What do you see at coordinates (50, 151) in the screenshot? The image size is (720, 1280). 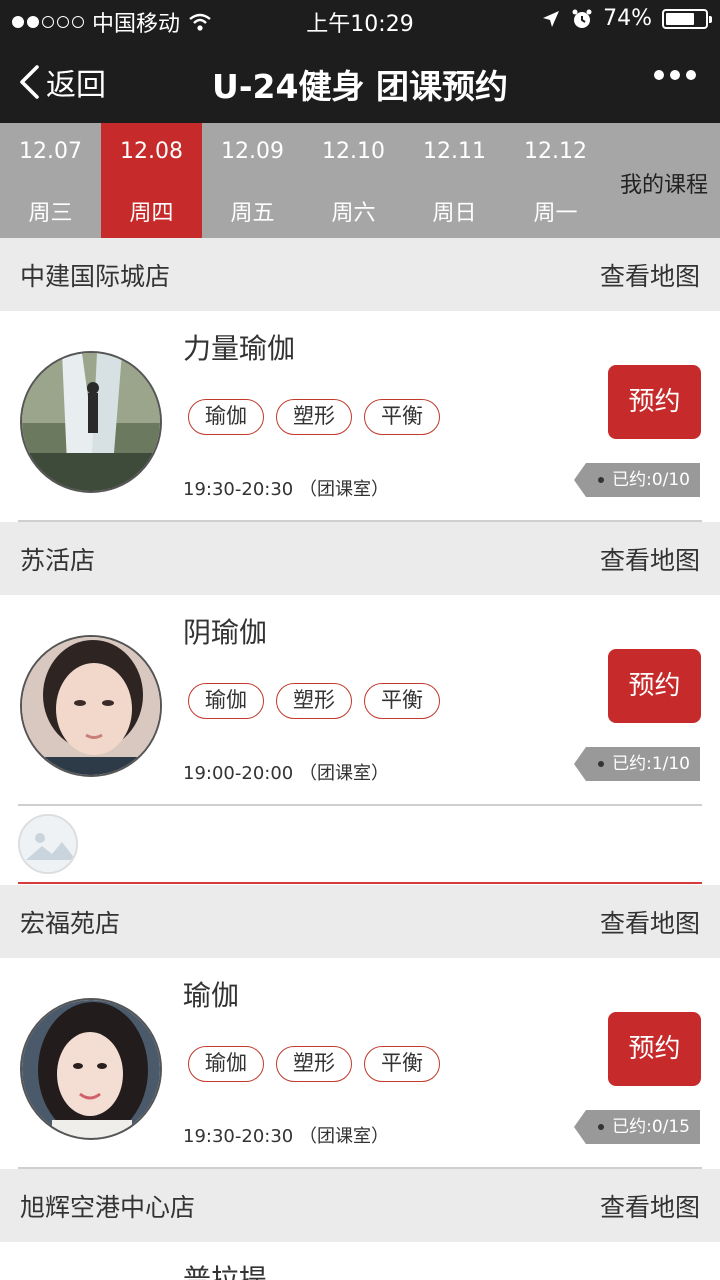 I see `date-label: 12.07` at bounding box center [50, 151].